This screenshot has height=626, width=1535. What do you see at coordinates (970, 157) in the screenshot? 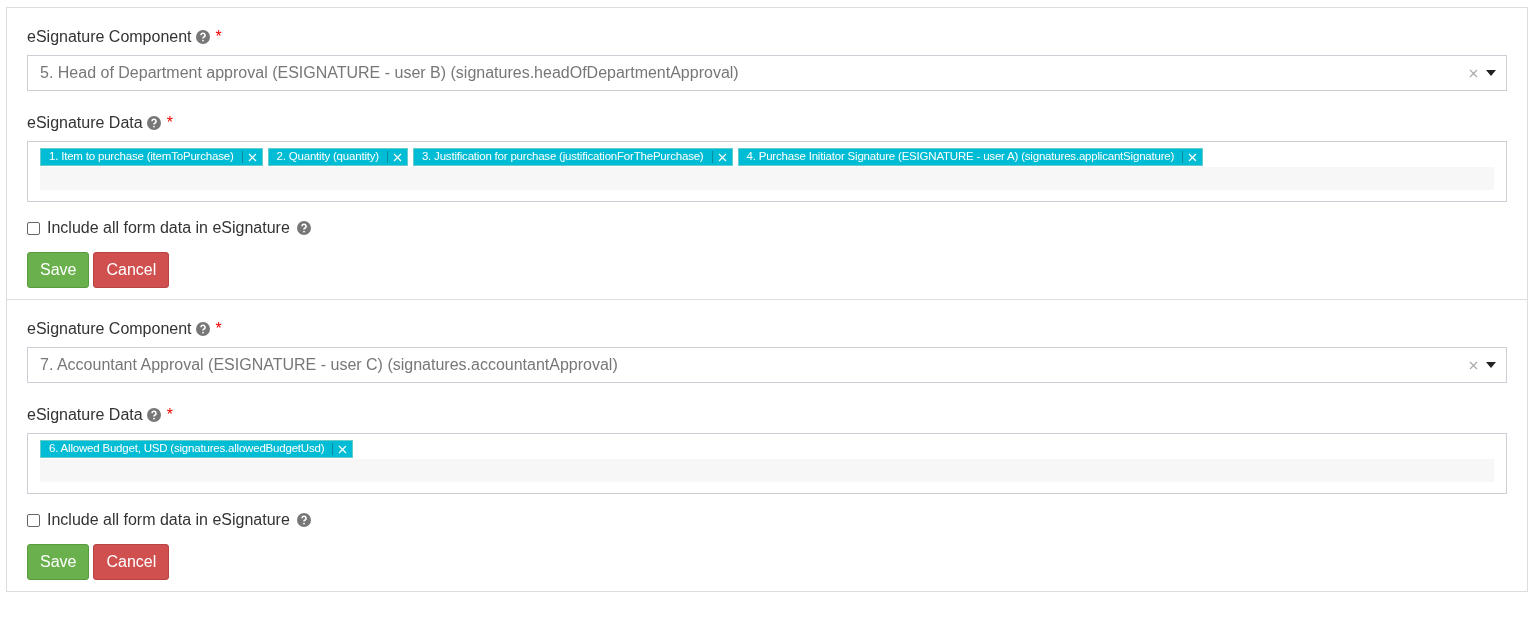
I see `tag: 4. Purchase Initiator Signature (ESIGNATURE - user A) (signatures.applicantSignature)` at bounding box center [970, 157].